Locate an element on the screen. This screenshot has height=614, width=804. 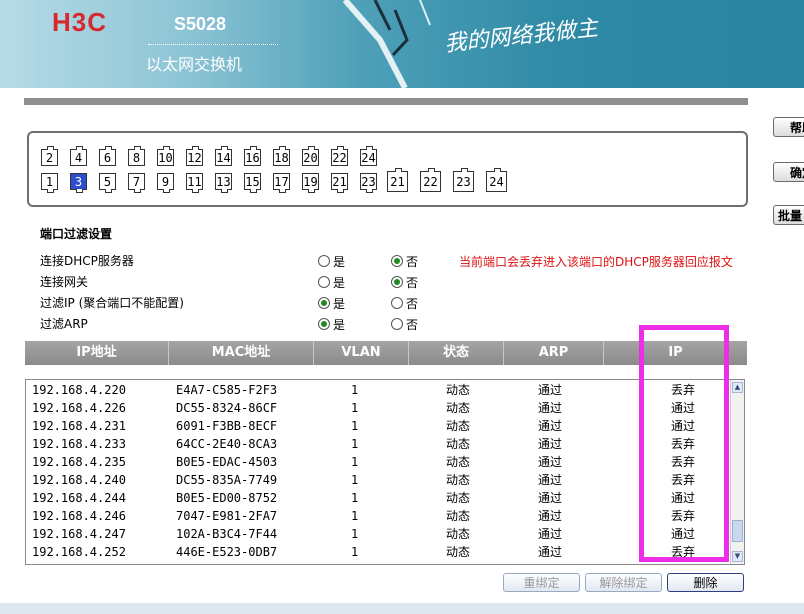
table-row: 192.168.4.226 DC55-8324-86CF 1 动态 通过 通过 is located at coordinates (378, 408).